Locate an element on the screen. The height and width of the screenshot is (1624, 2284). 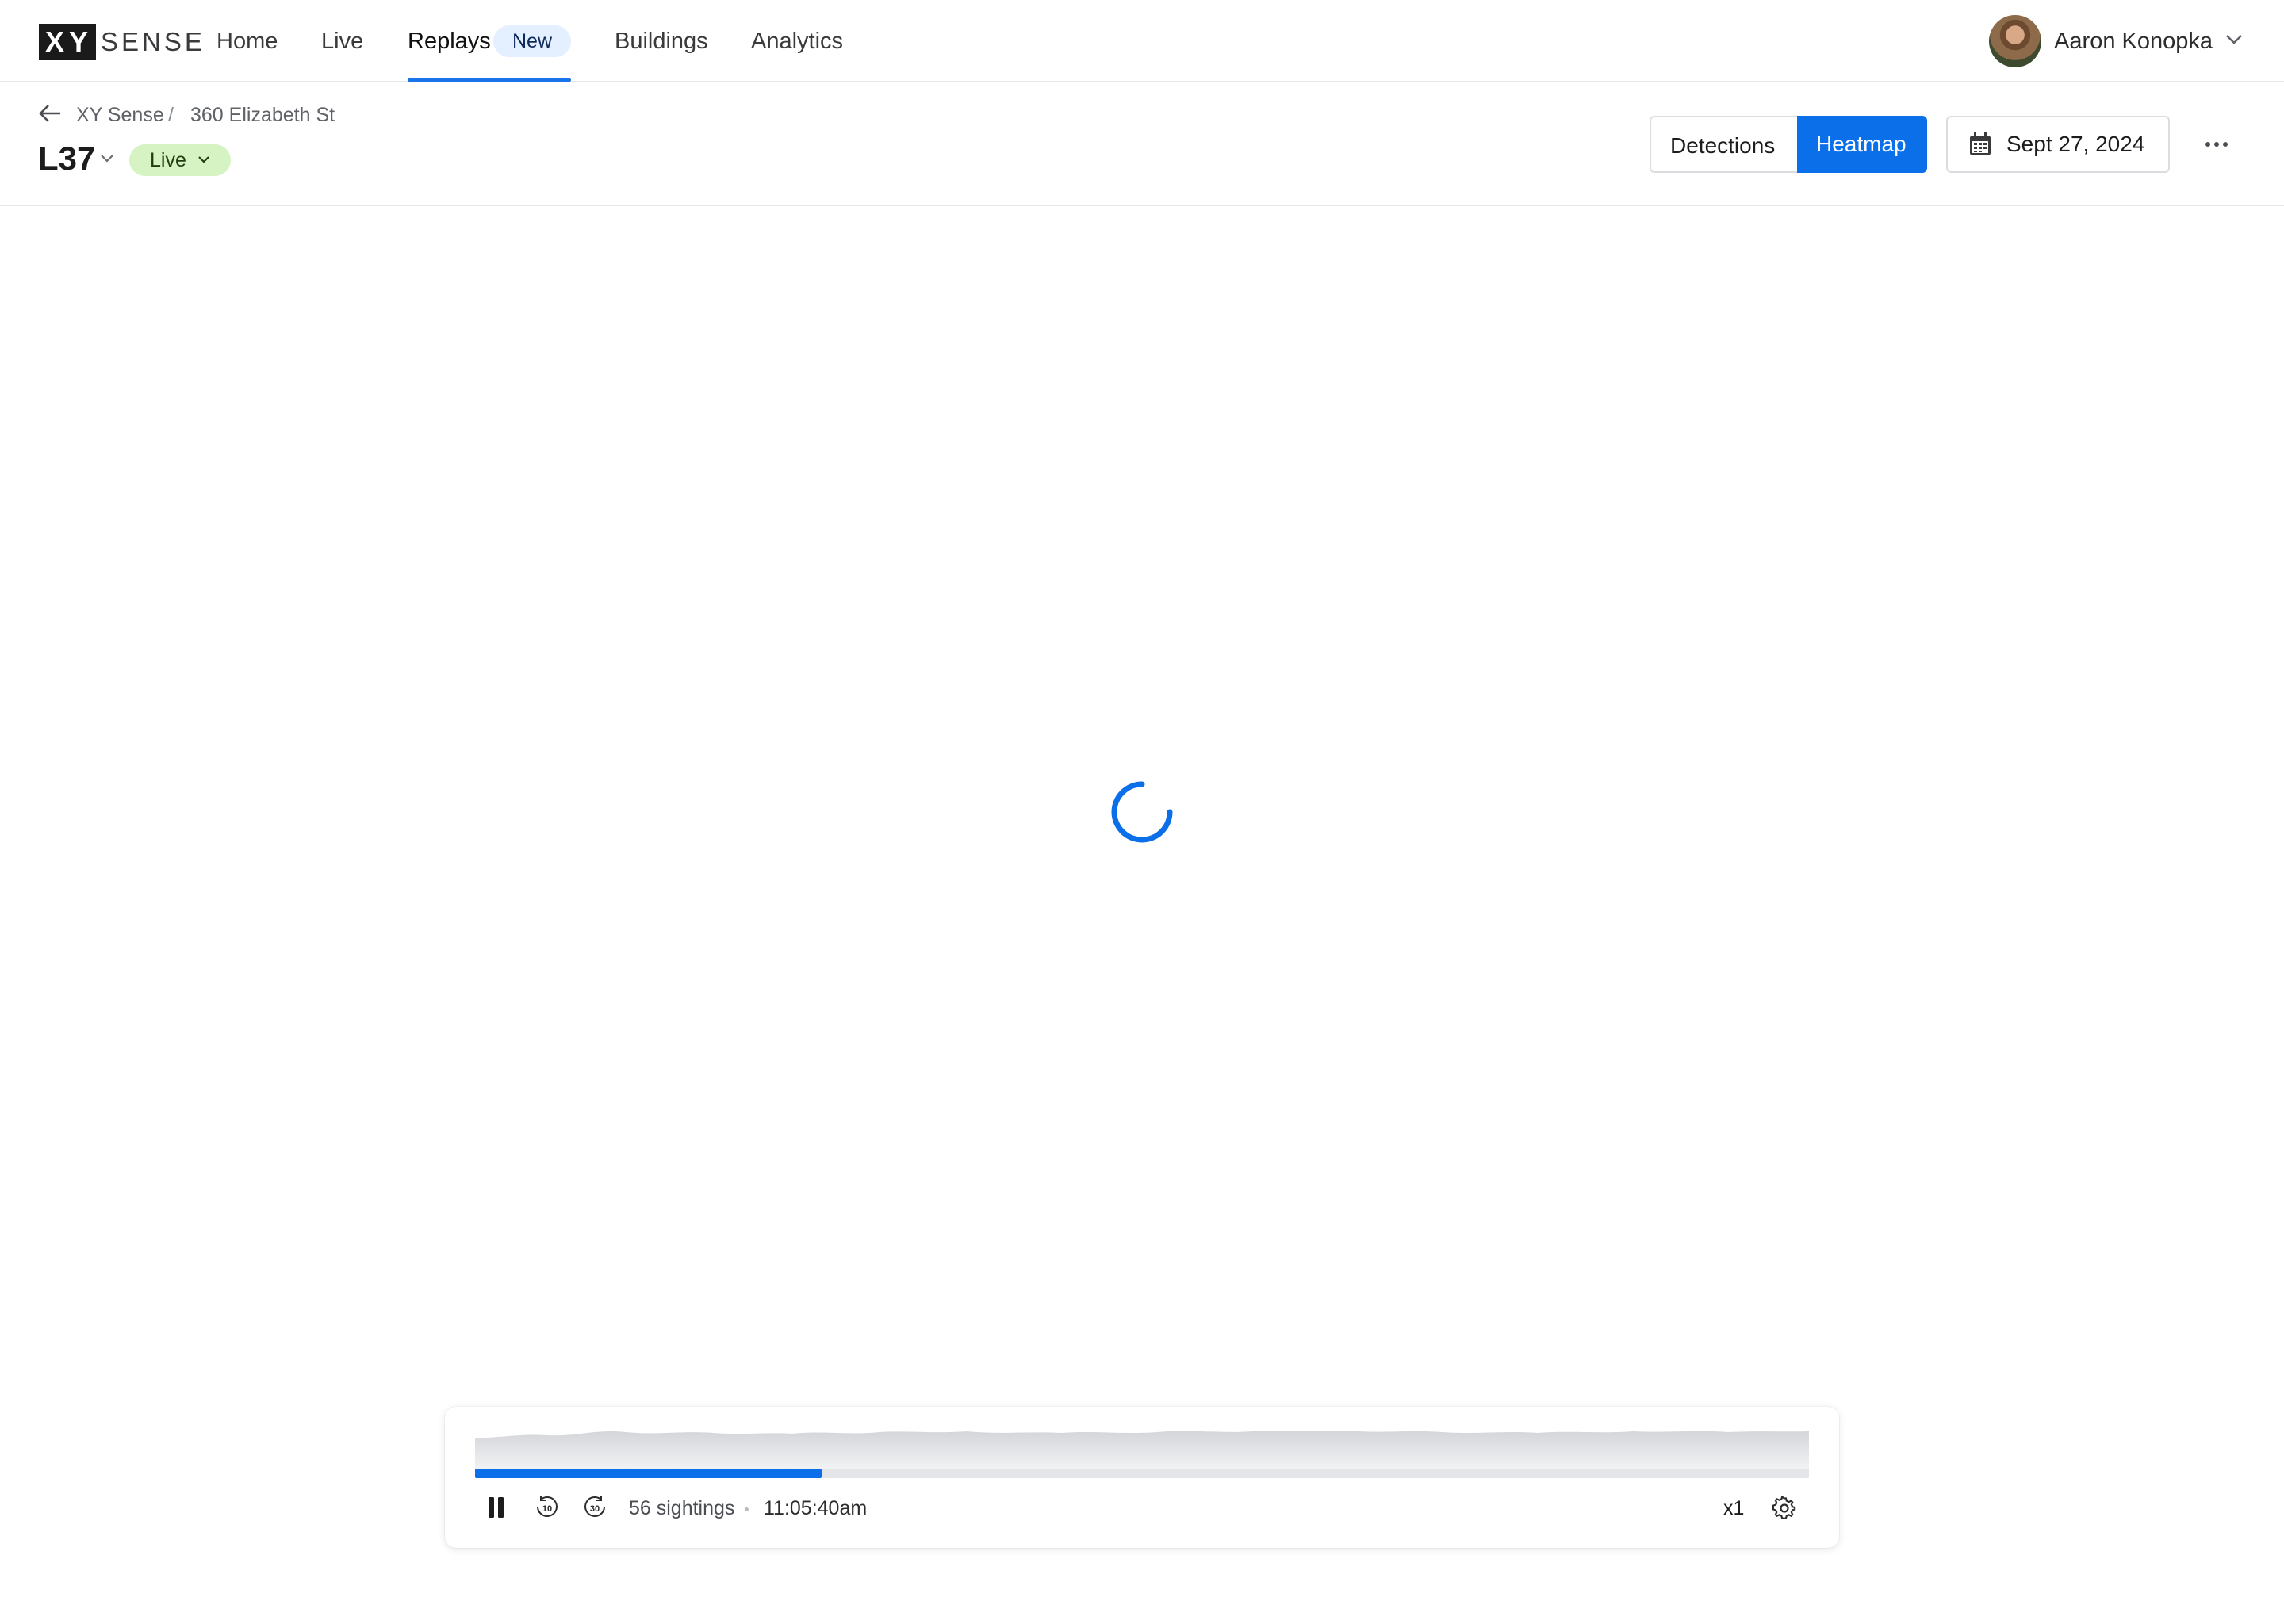
playback-speed-button: x1 is located at coordinates (1733, 1508).